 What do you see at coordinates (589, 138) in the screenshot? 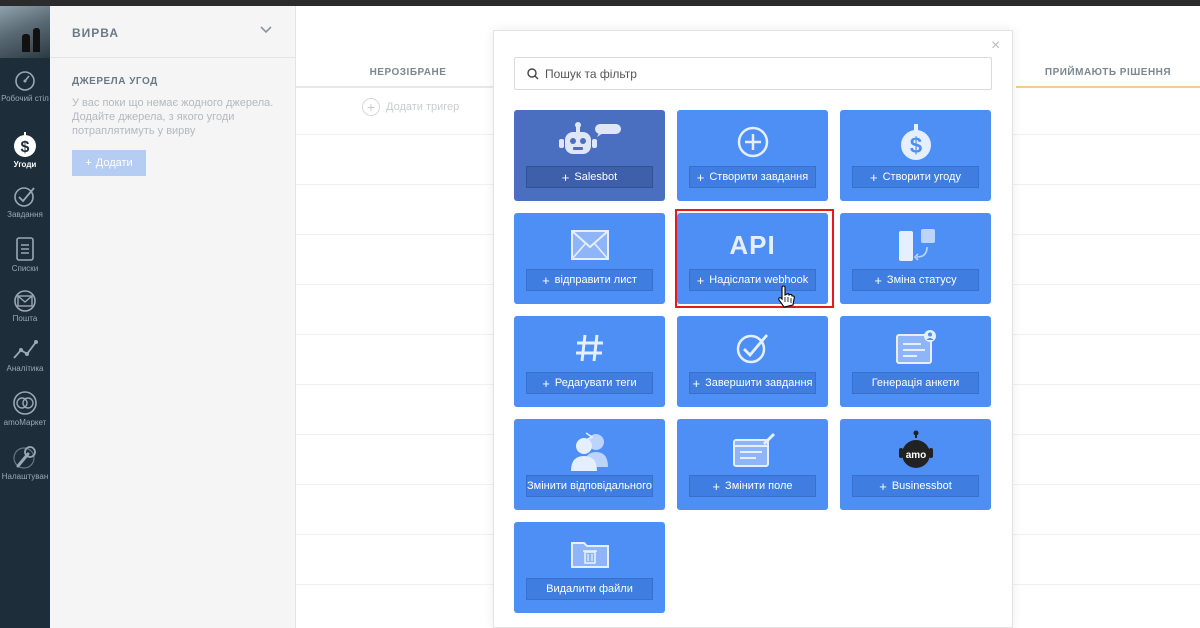
I see `salesbot-robot-icon` at bounding box center [589, 138].